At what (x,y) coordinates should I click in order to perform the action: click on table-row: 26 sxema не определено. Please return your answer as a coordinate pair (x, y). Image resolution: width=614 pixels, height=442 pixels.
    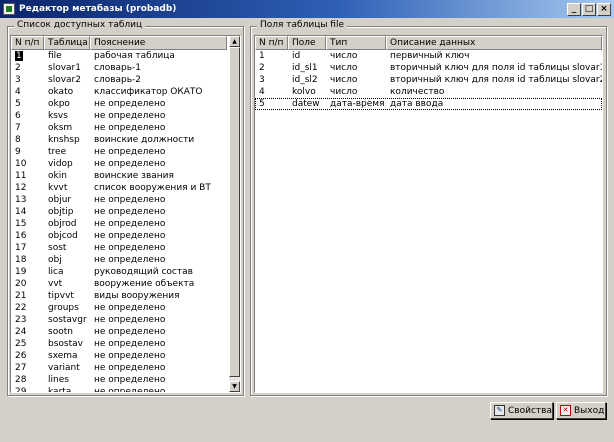
    Looking at the image, I should click on (125, 356).